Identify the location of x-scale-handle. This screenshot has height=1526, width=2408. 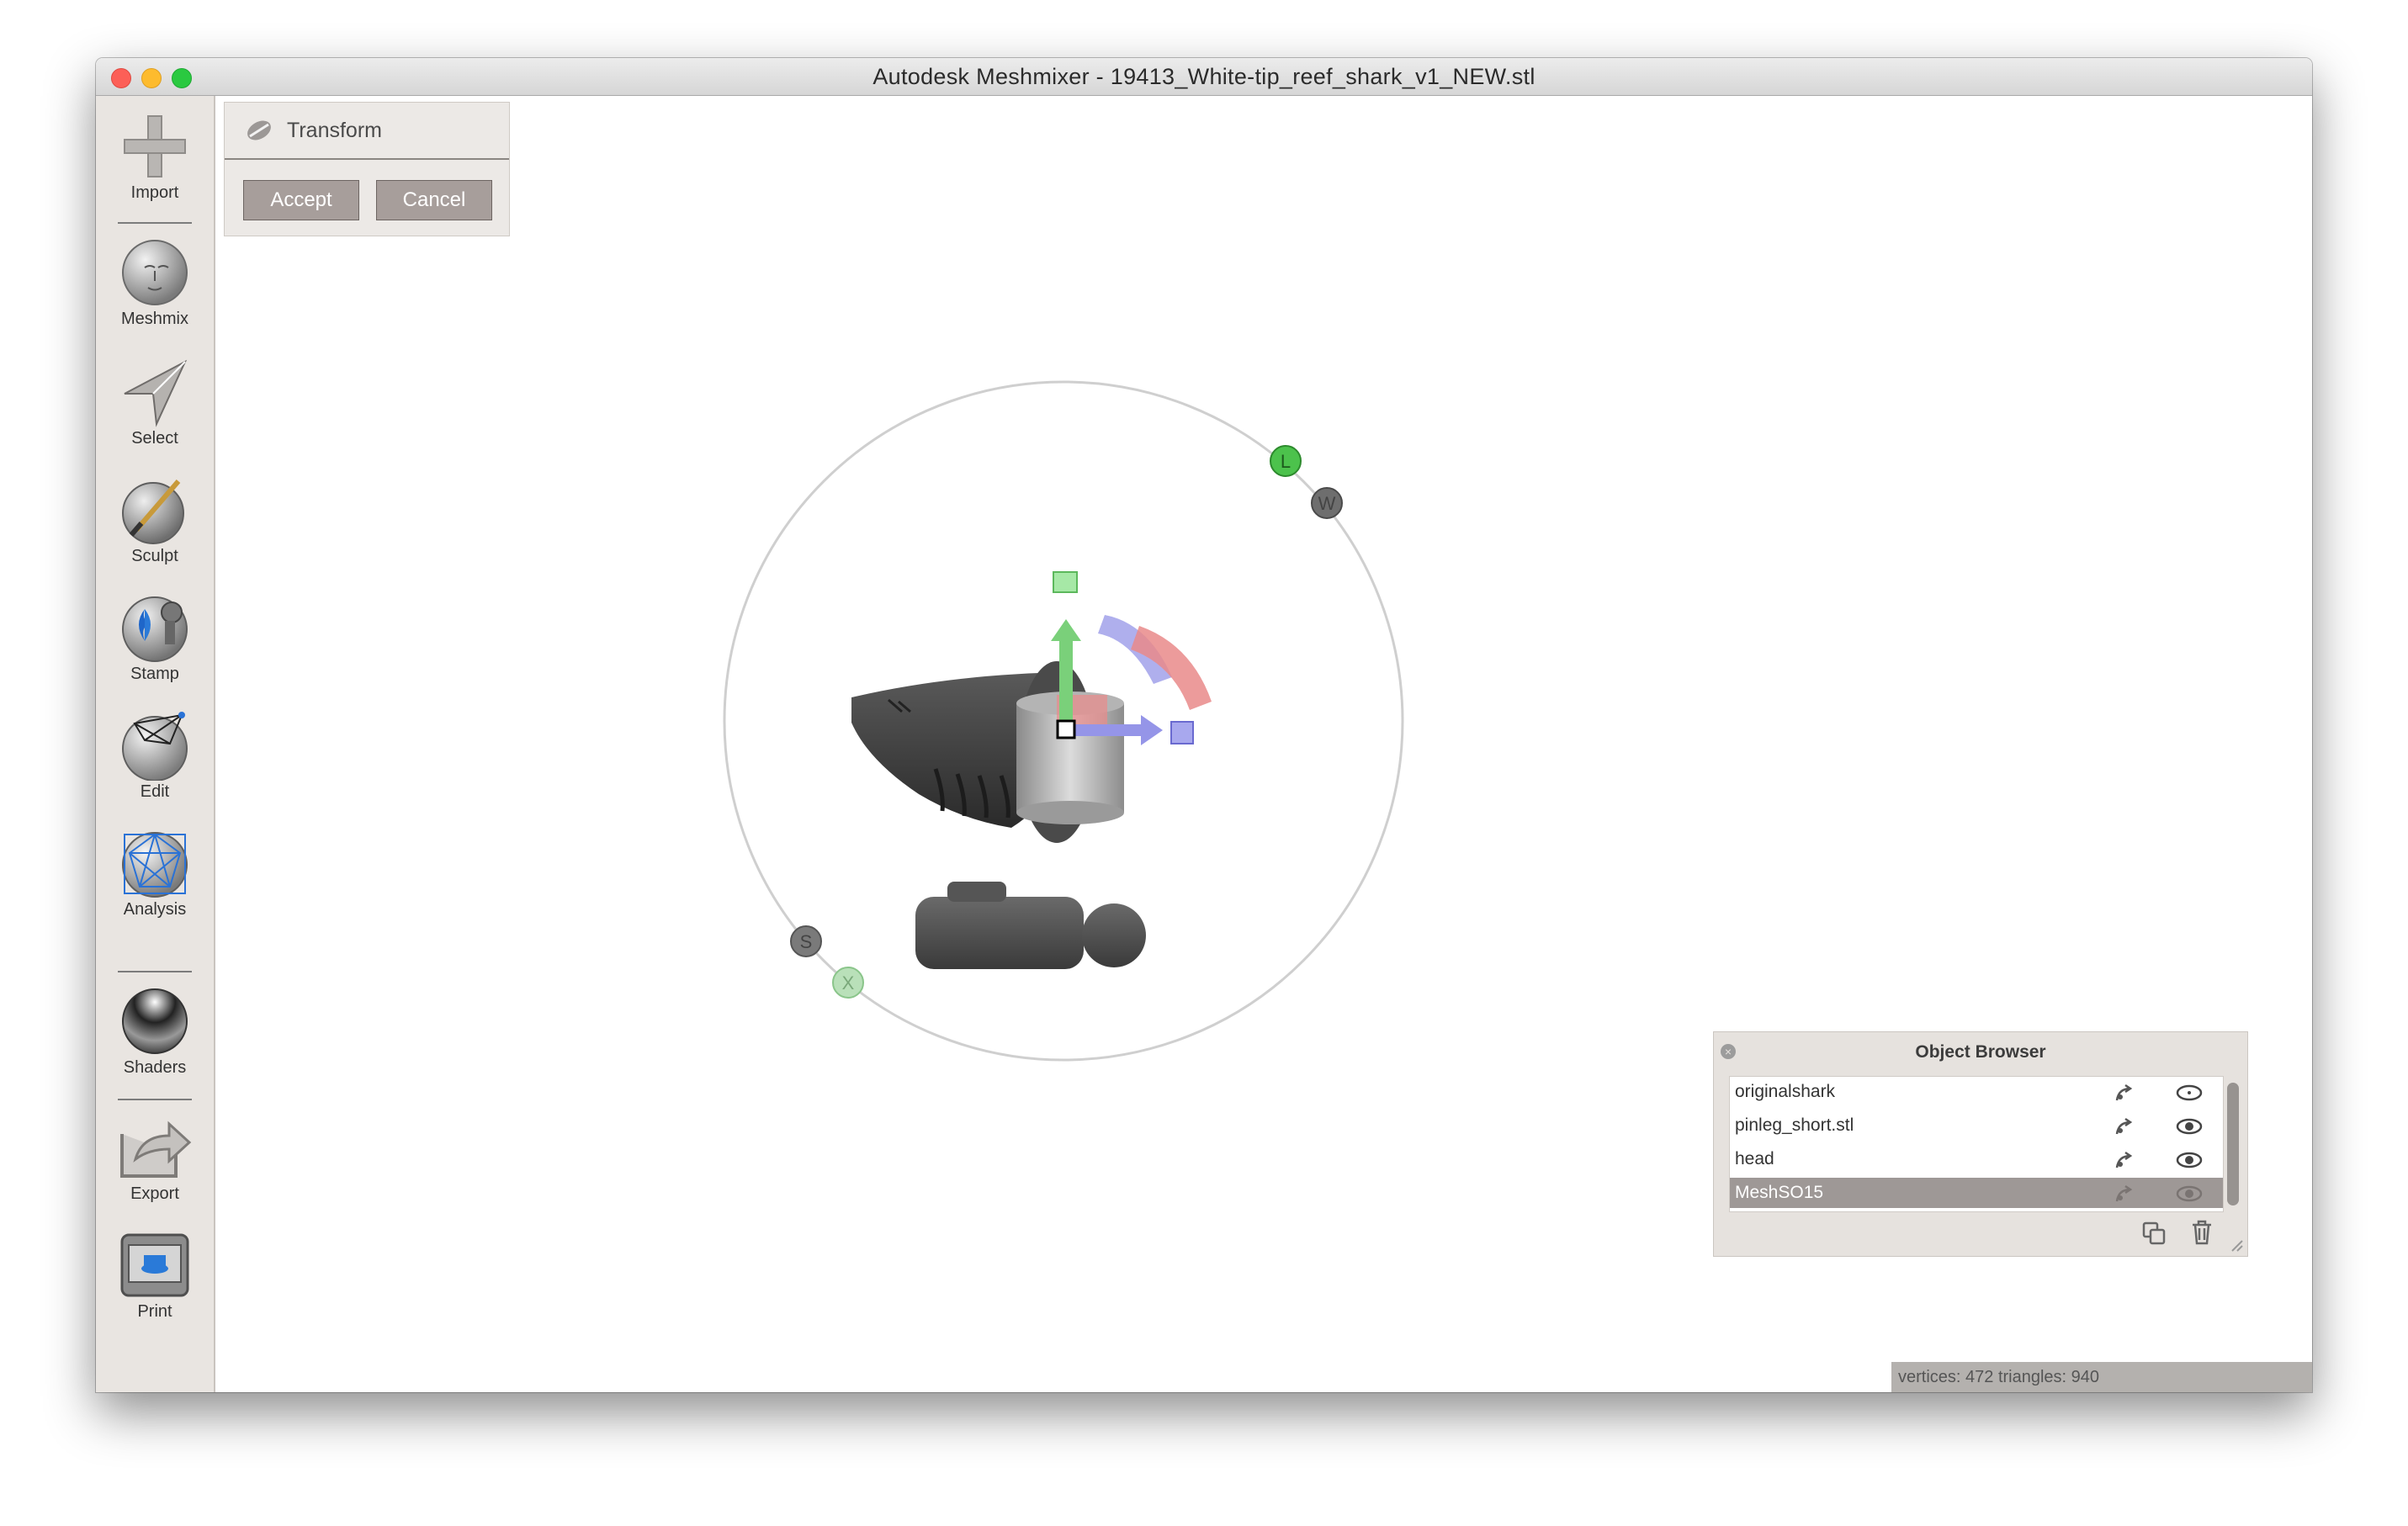
(1182, 733).